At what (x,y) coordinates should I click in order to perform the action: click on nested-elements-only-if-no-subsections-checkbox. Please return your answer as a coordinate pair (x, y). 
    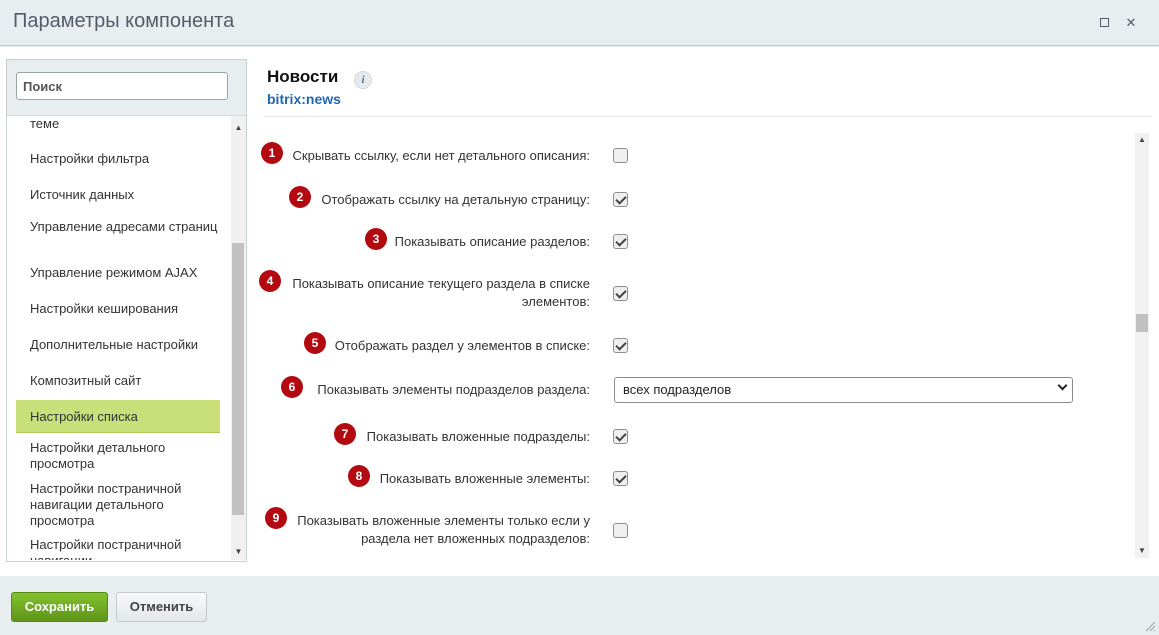
    Looking at the image, I should click on (620, 530).